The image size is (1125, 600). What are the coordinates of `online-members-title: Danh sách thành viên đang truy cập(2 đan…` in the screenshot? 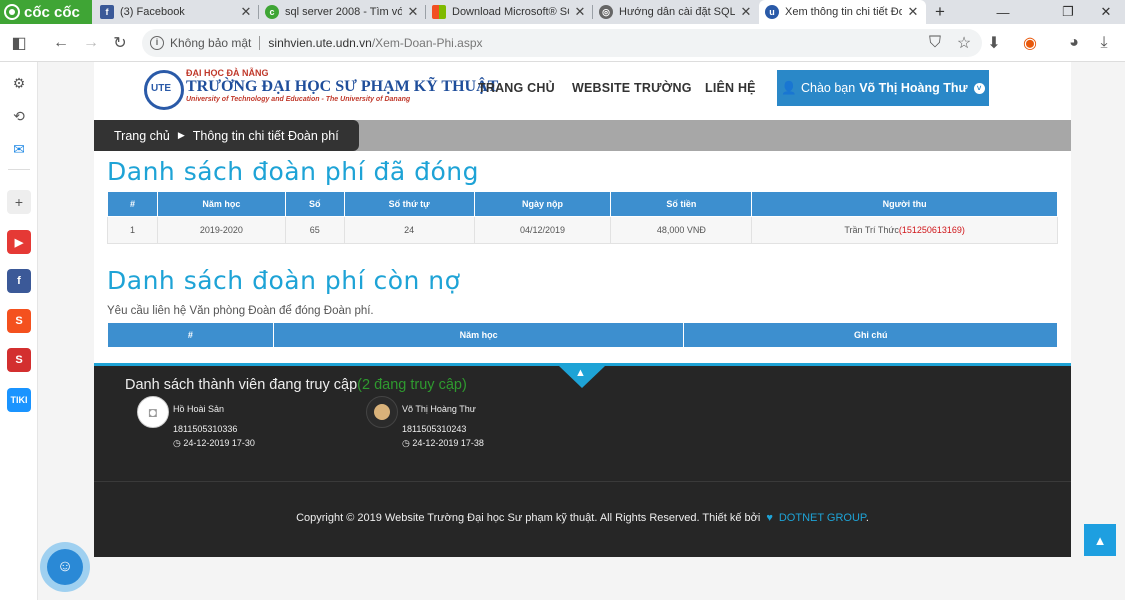 It's located at (296, 385).